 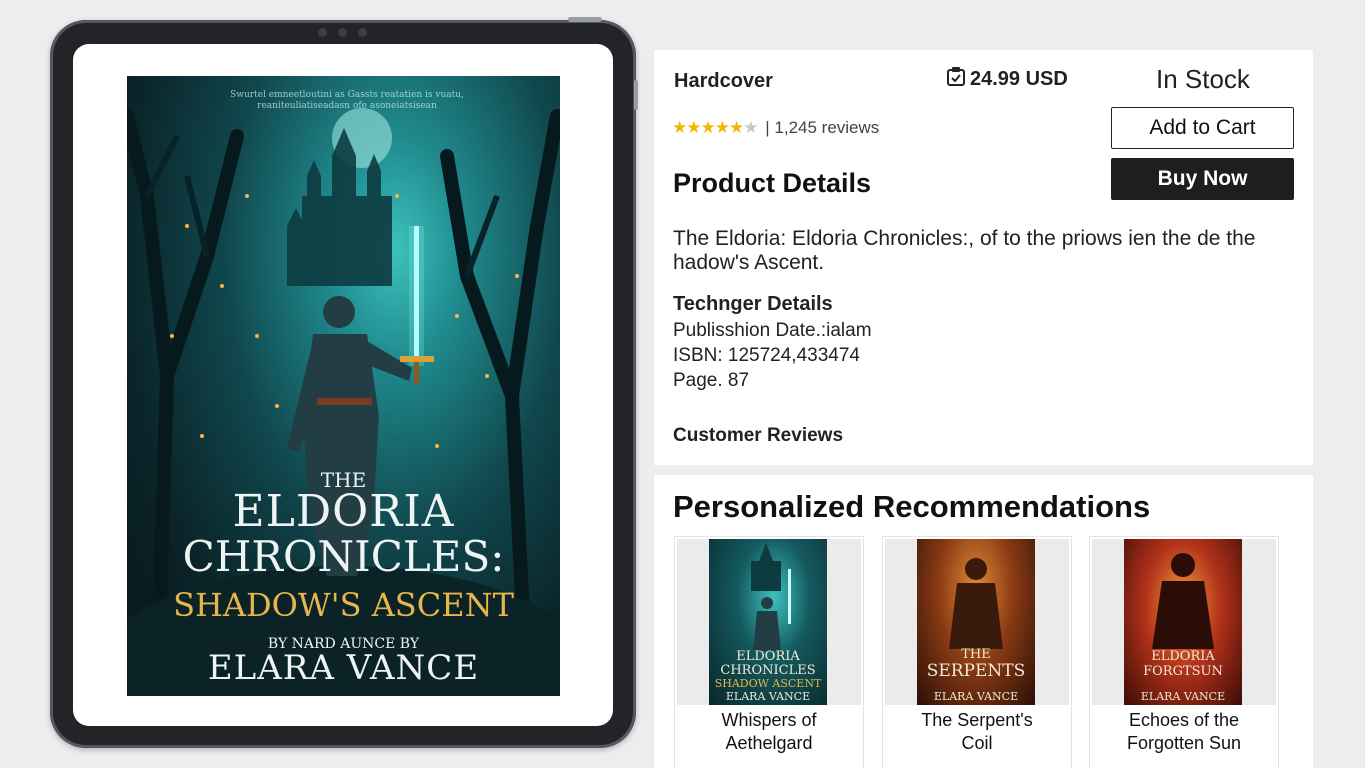 I want to click on stock-status: In Stock, so click(x=1203, y=79).